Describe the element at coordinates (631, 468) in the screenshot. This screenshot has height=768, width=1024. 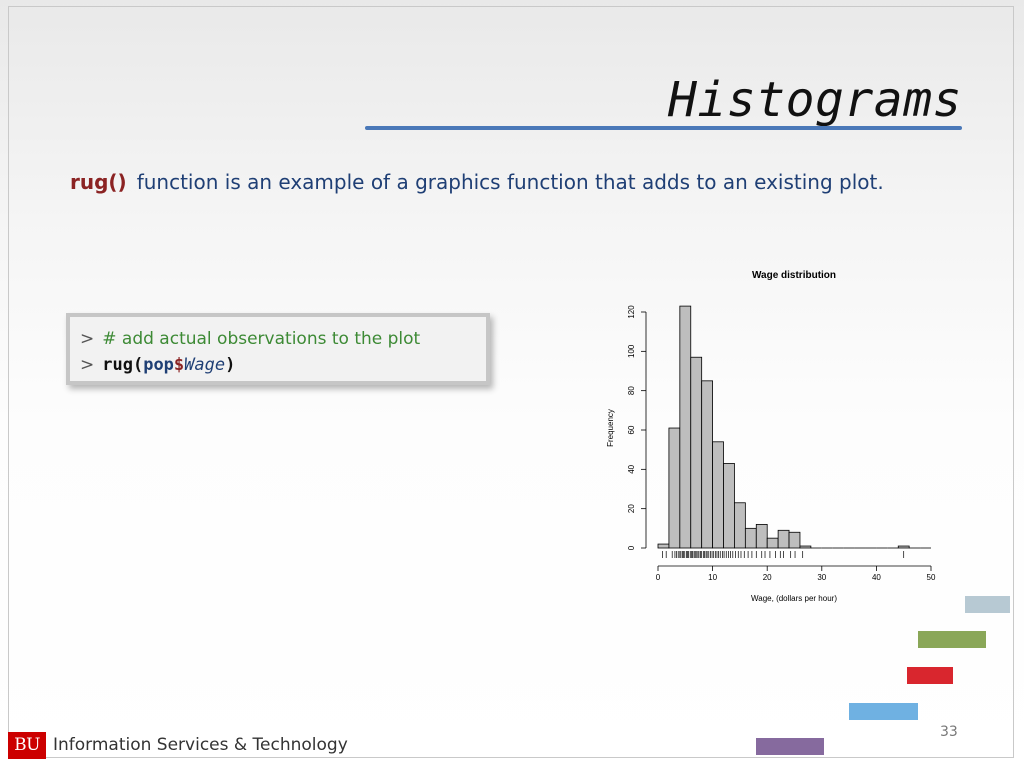
I see `y-tick-label: 40` at that location.